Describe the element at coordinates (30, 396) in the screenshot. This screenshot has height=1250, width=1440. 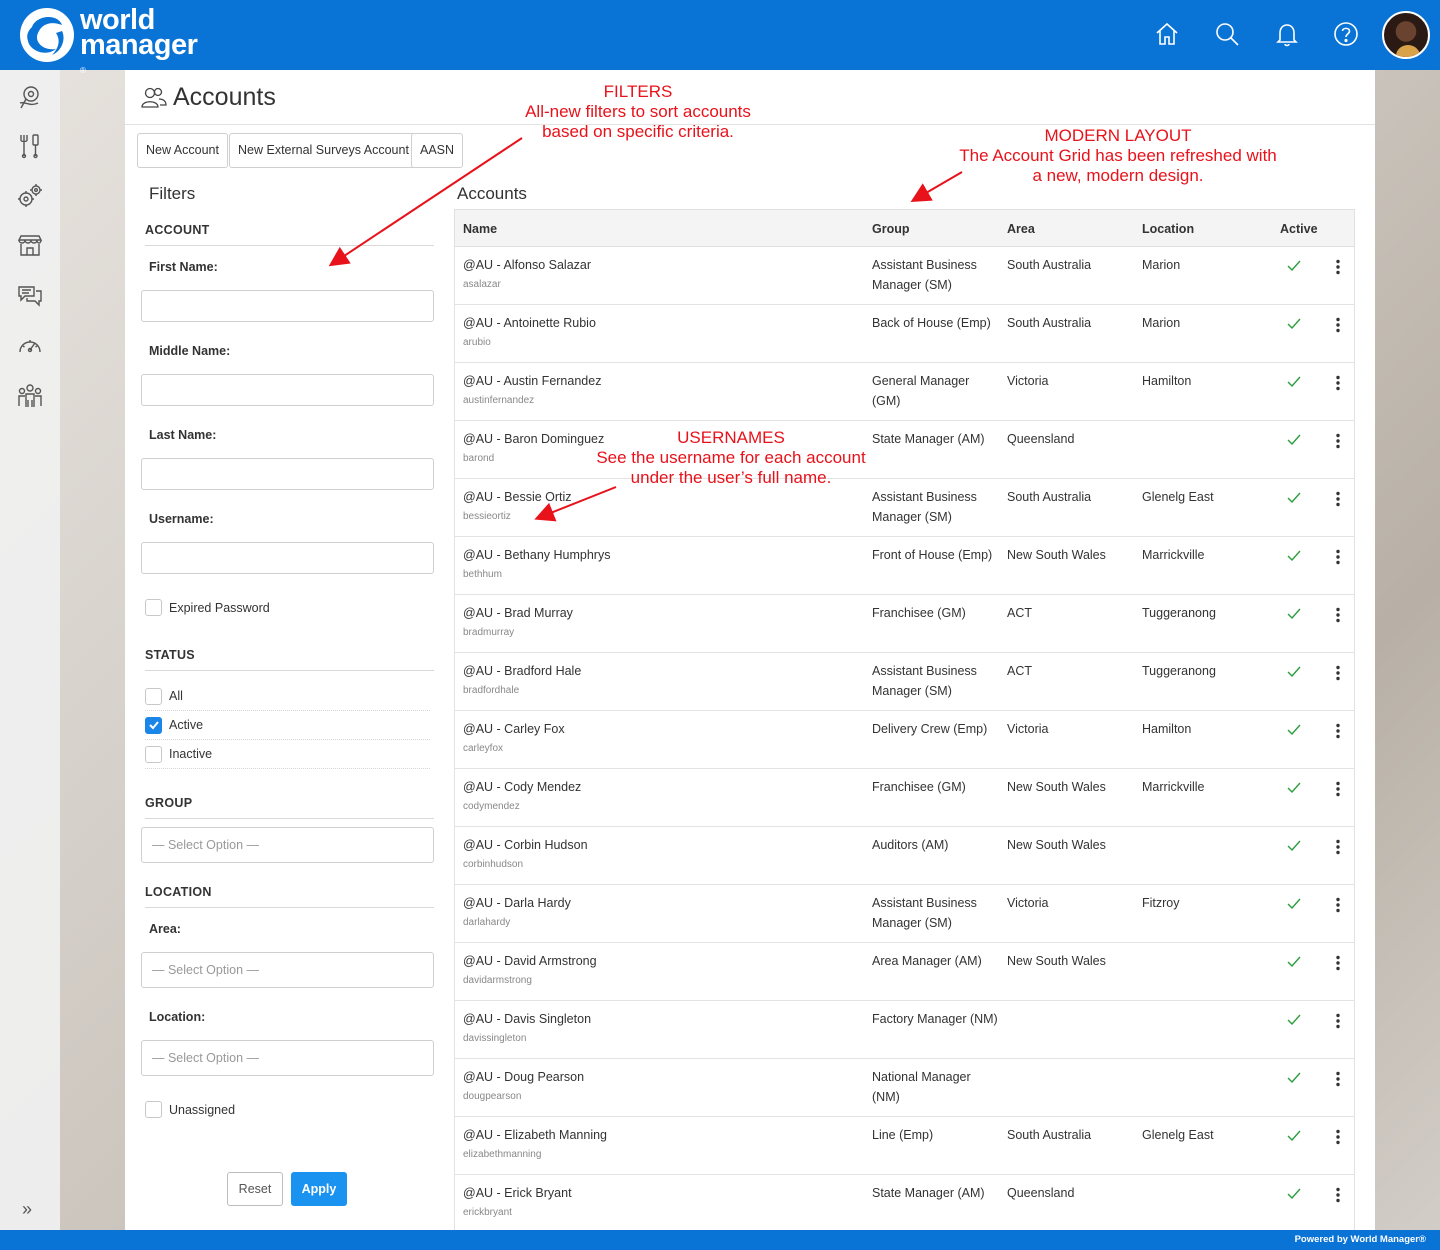
I see `people-icon` at that location.